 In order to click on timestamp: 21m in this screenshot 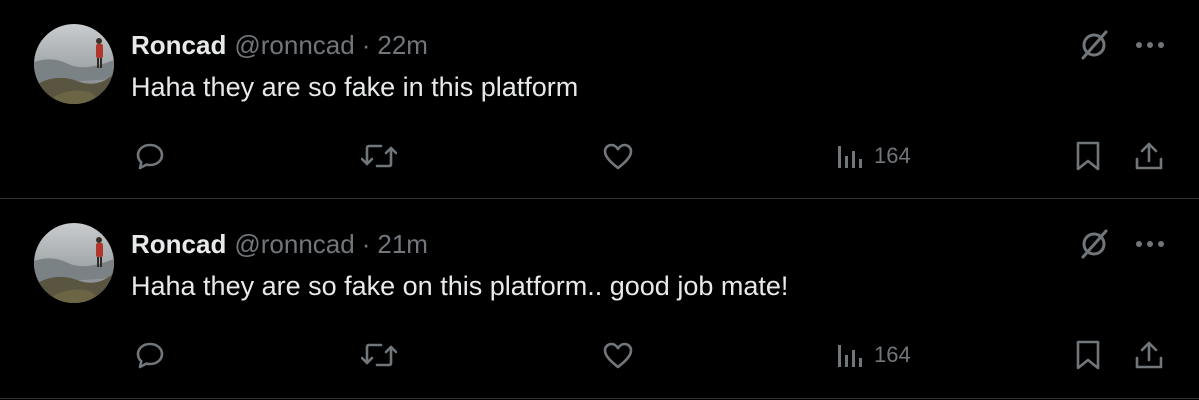, I will do `click(402, 244)`.